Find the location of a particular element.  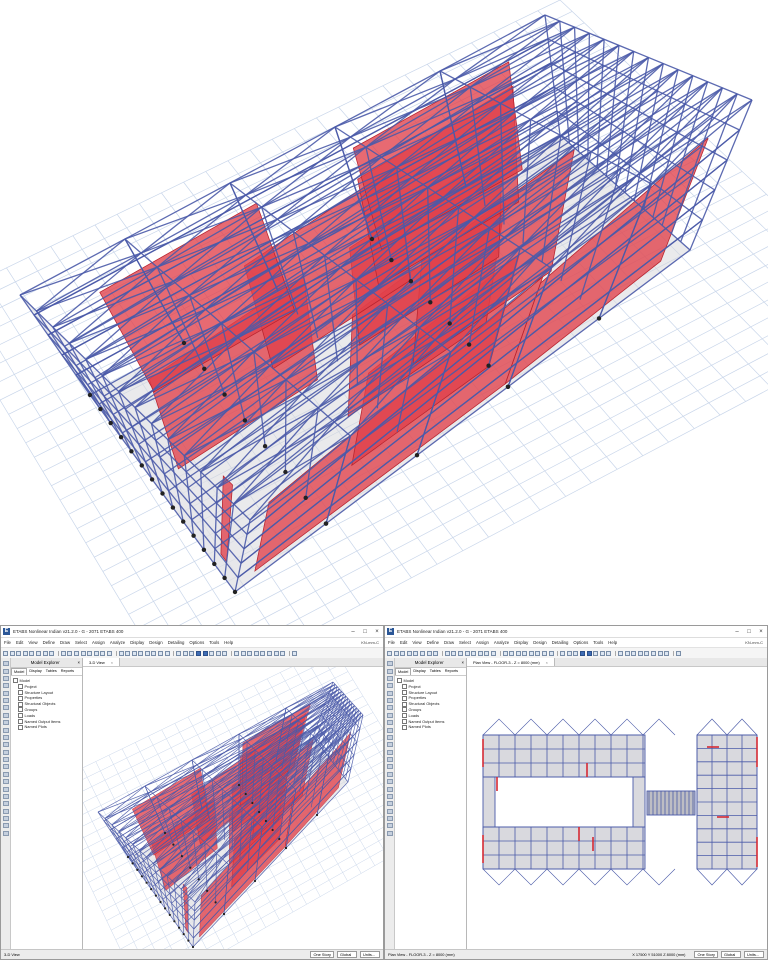

minimize-button: – is located at coordinates (353, 632).